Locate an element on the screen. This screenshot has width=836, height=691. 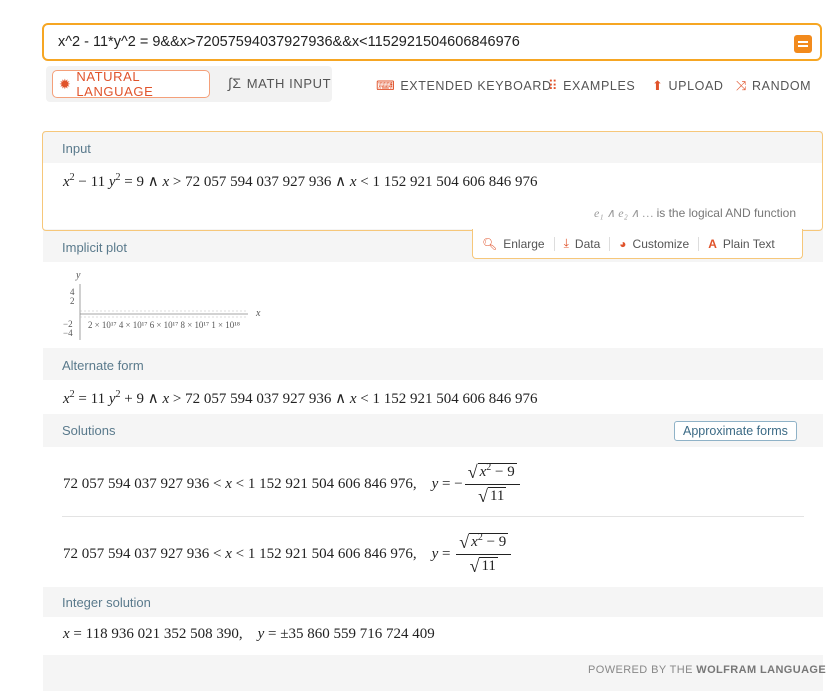
extended-keyboard-label: EXTENDED KEYBOARD is located at coordinates (476, 86).